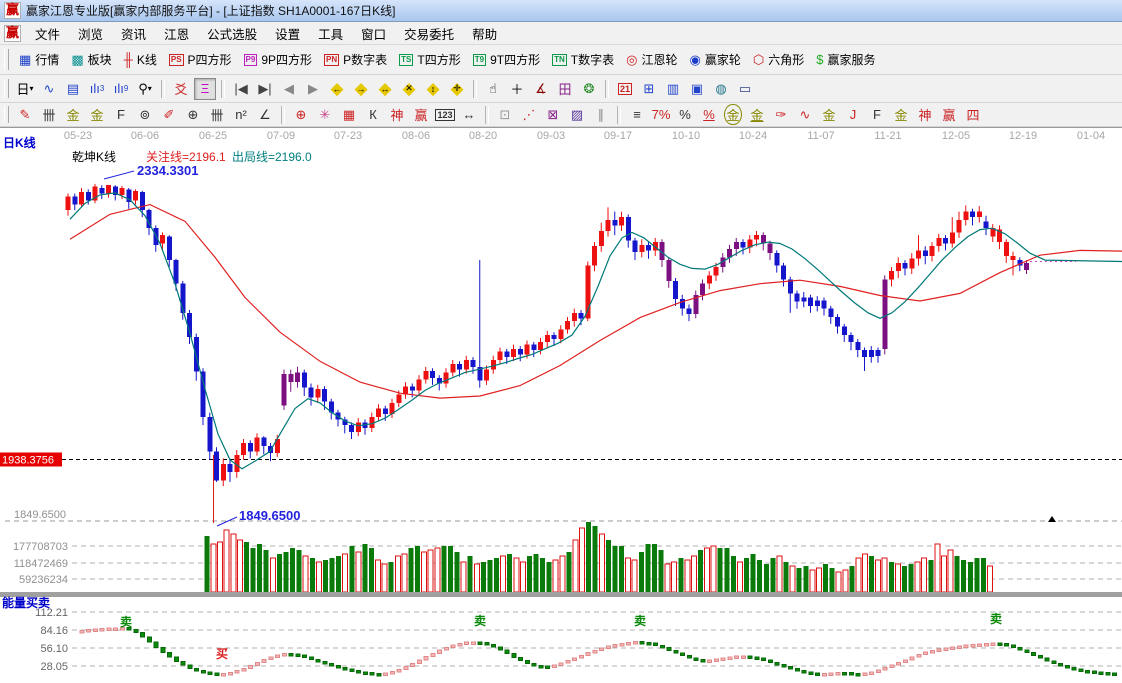 This screenshot has width=1122, height=683. Describe the element at coordinates (877, 115) in the screenshot. I see `f-angle-tool: F` at that location.